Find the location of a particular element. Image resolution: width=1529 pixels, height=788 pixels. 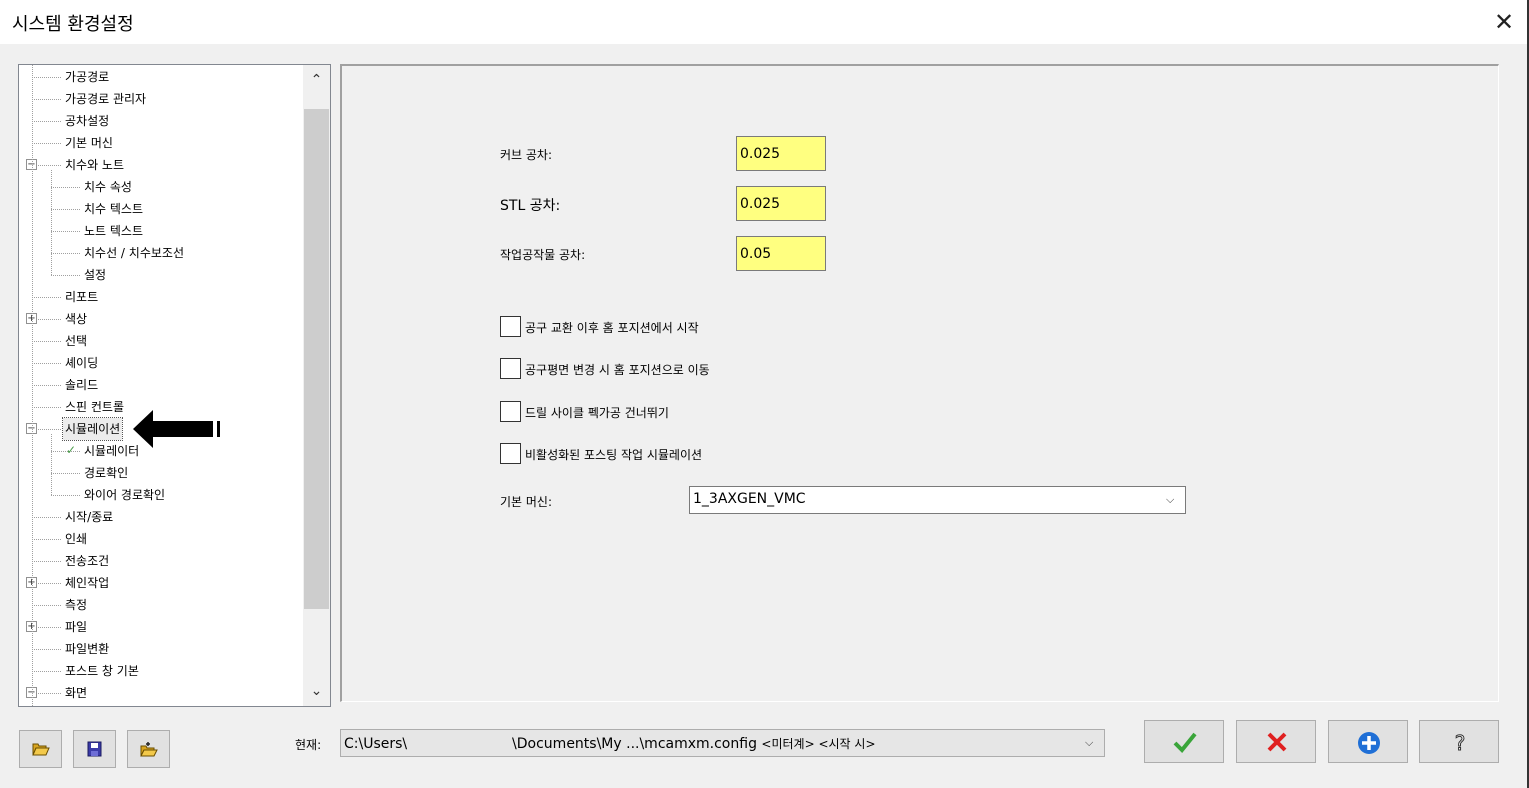

tree-item-label: 파일 is located at coordinates (76, 627).